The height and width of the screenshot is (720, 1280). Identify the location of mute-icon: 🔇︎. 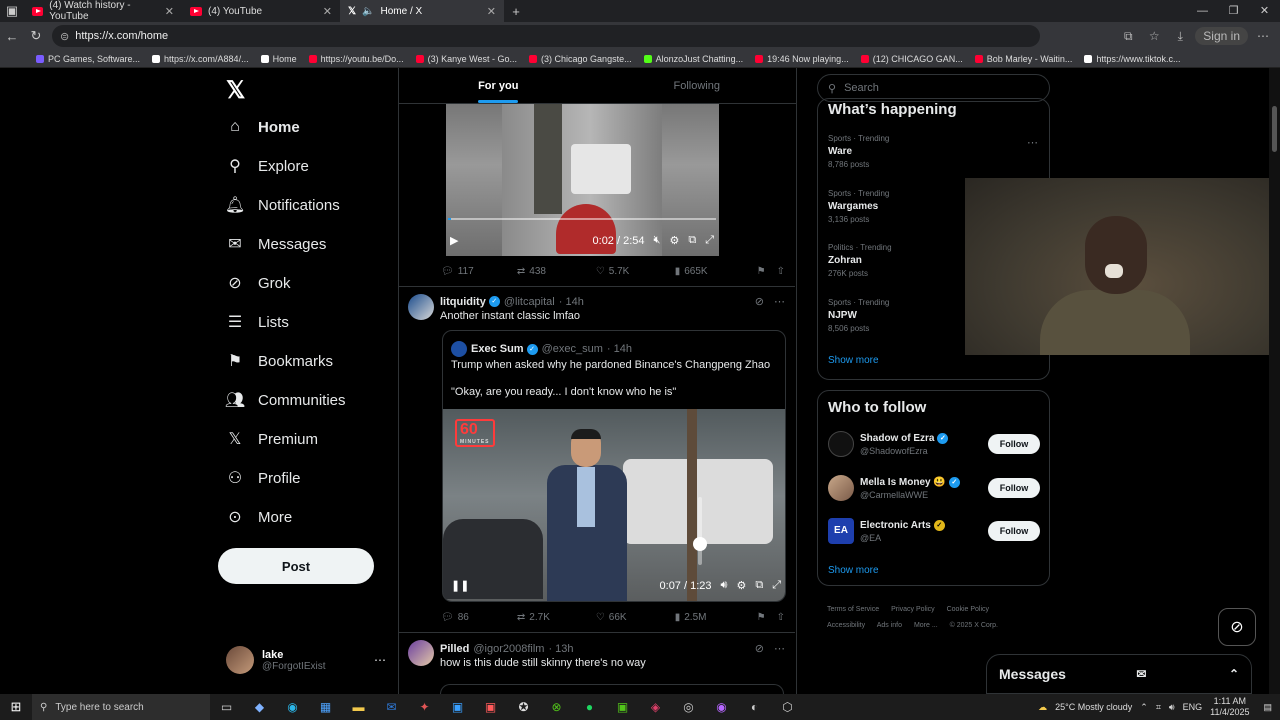
(657, 240).